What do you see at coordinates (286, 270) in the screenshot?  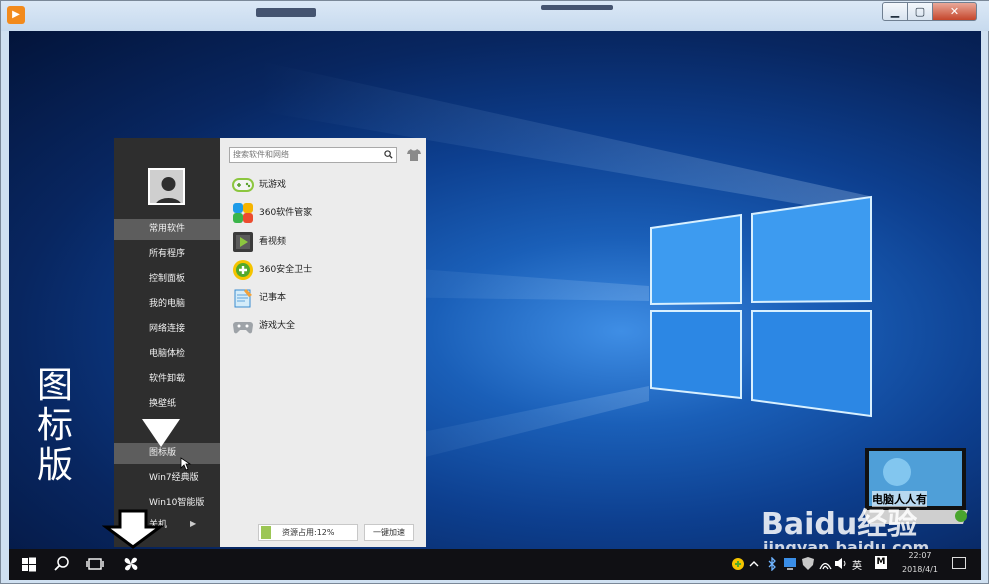 I see `app-label: 360安全卫士` at bounding box center [286, 270].